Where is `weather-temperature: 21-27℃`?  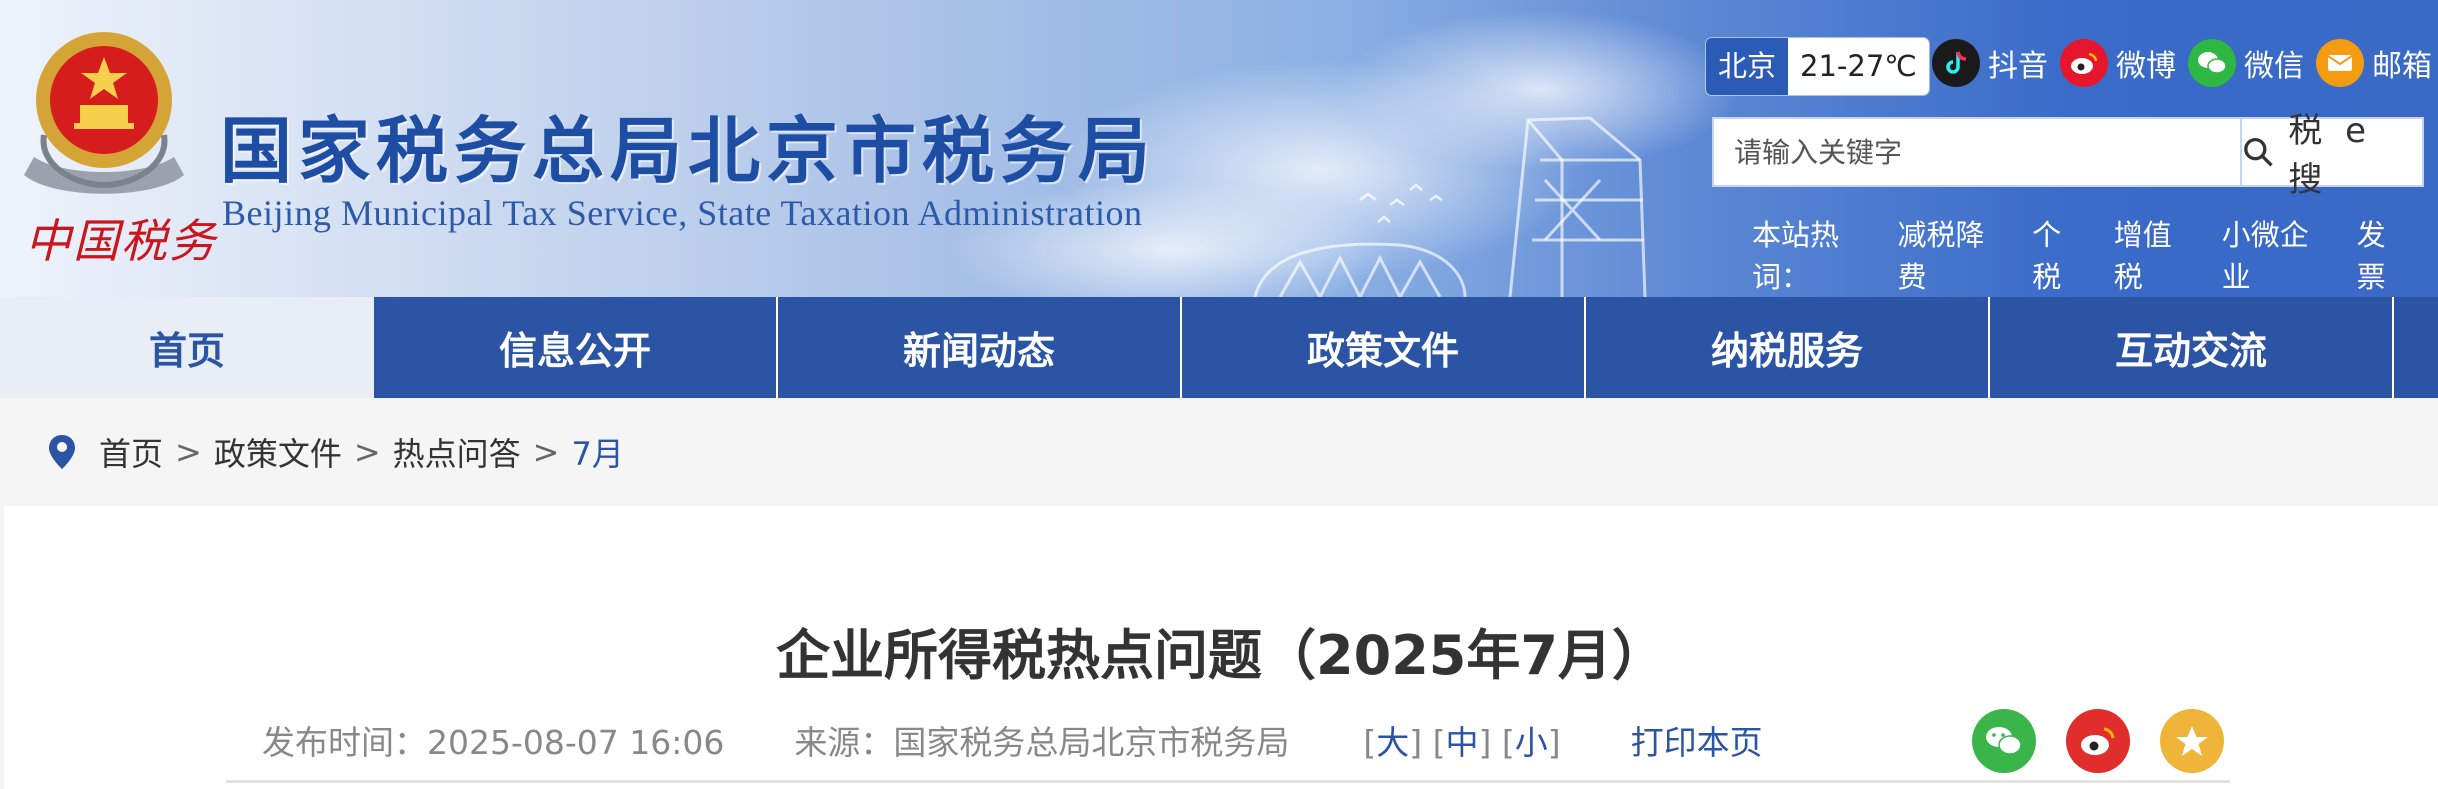 weather-temperature: 21-27℃ is located at coordinates (1858, 66).